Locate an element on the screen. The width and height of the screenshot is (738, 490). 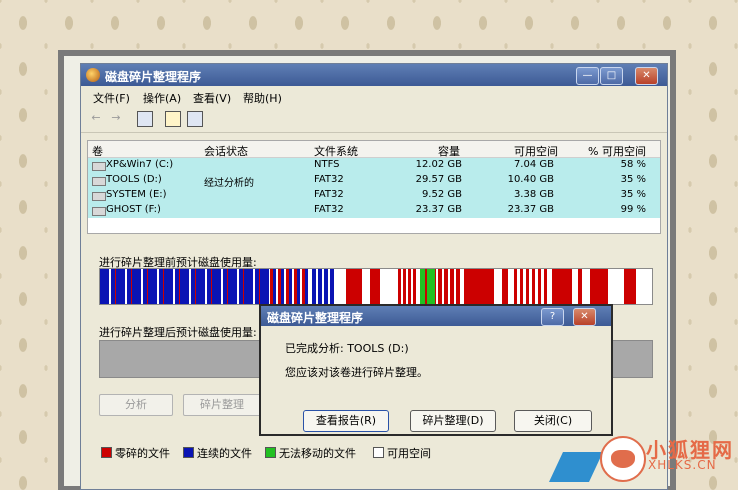
volume-free: 23.37 GB is located at coordinates (530, 209).